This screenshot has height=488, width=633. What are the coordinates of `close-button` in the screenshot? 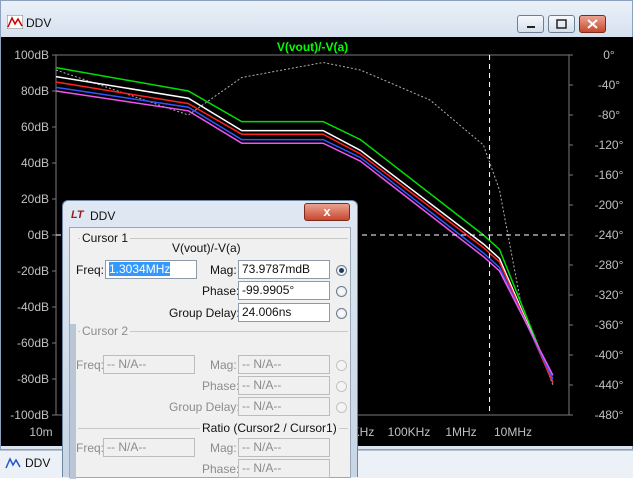 It's located at (592, 24).